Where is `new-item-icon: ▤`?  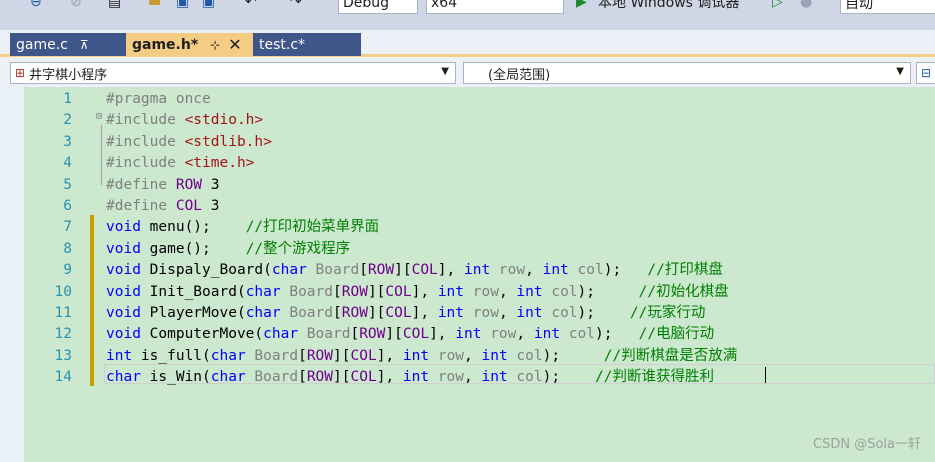 new-item-icon: ▤ is located at coordinates (114, 6).